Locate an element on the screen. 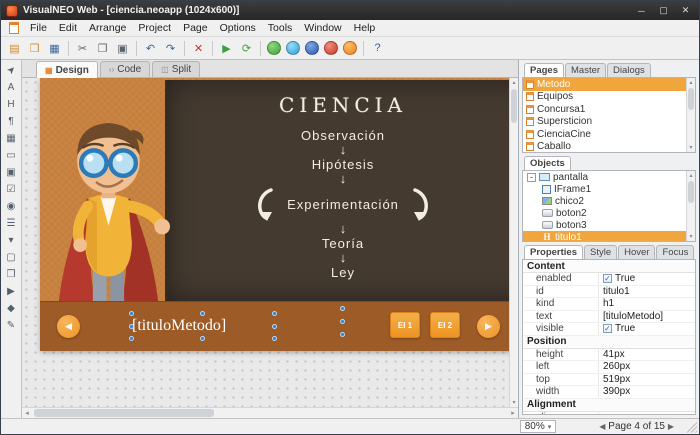 This screenshot has height=435, width=700. input-tool: ▣ is located at coordinates (11, 172).